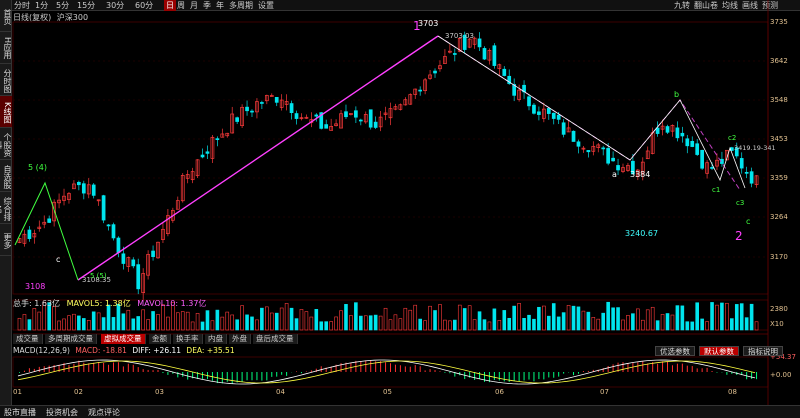 This screenshot has height=418, width=800. I want to click on vol-tick: X10, so click(777, 324).